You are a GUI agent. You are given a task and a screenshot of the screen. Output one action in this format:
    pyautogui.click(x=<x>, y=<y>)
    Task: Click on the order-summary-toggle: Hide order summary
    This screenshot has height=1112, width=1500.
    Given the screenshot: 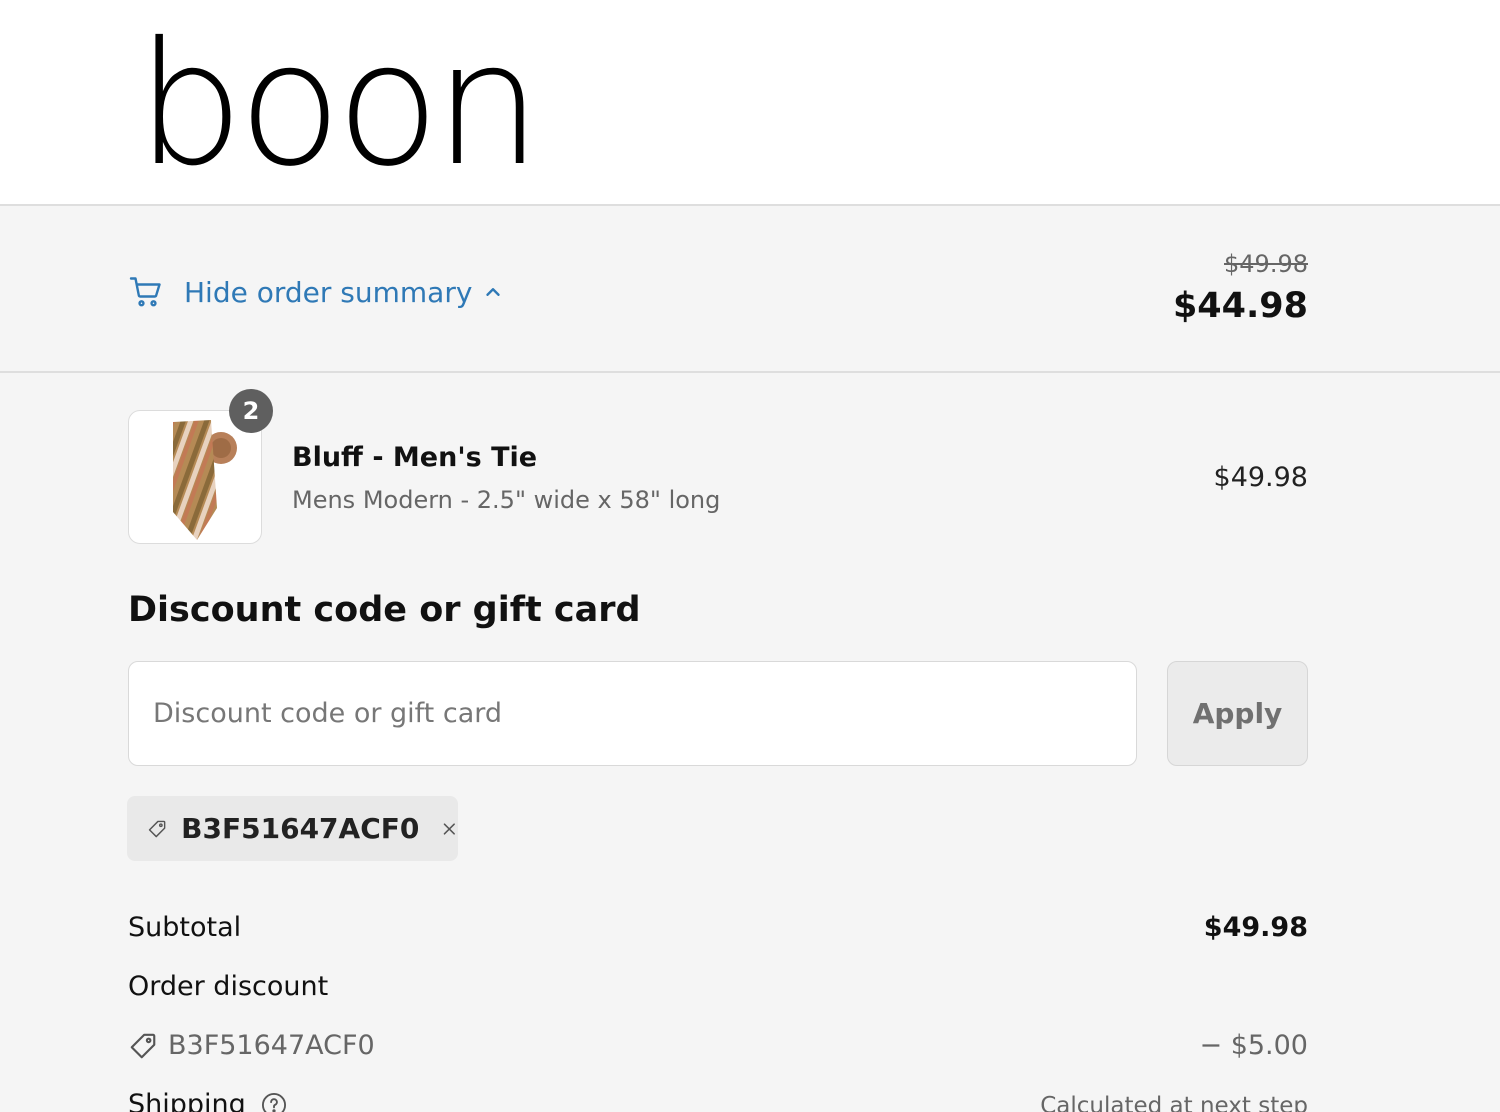 What is the action you would take?
    pyautogui.click(x=316, y=292)
    